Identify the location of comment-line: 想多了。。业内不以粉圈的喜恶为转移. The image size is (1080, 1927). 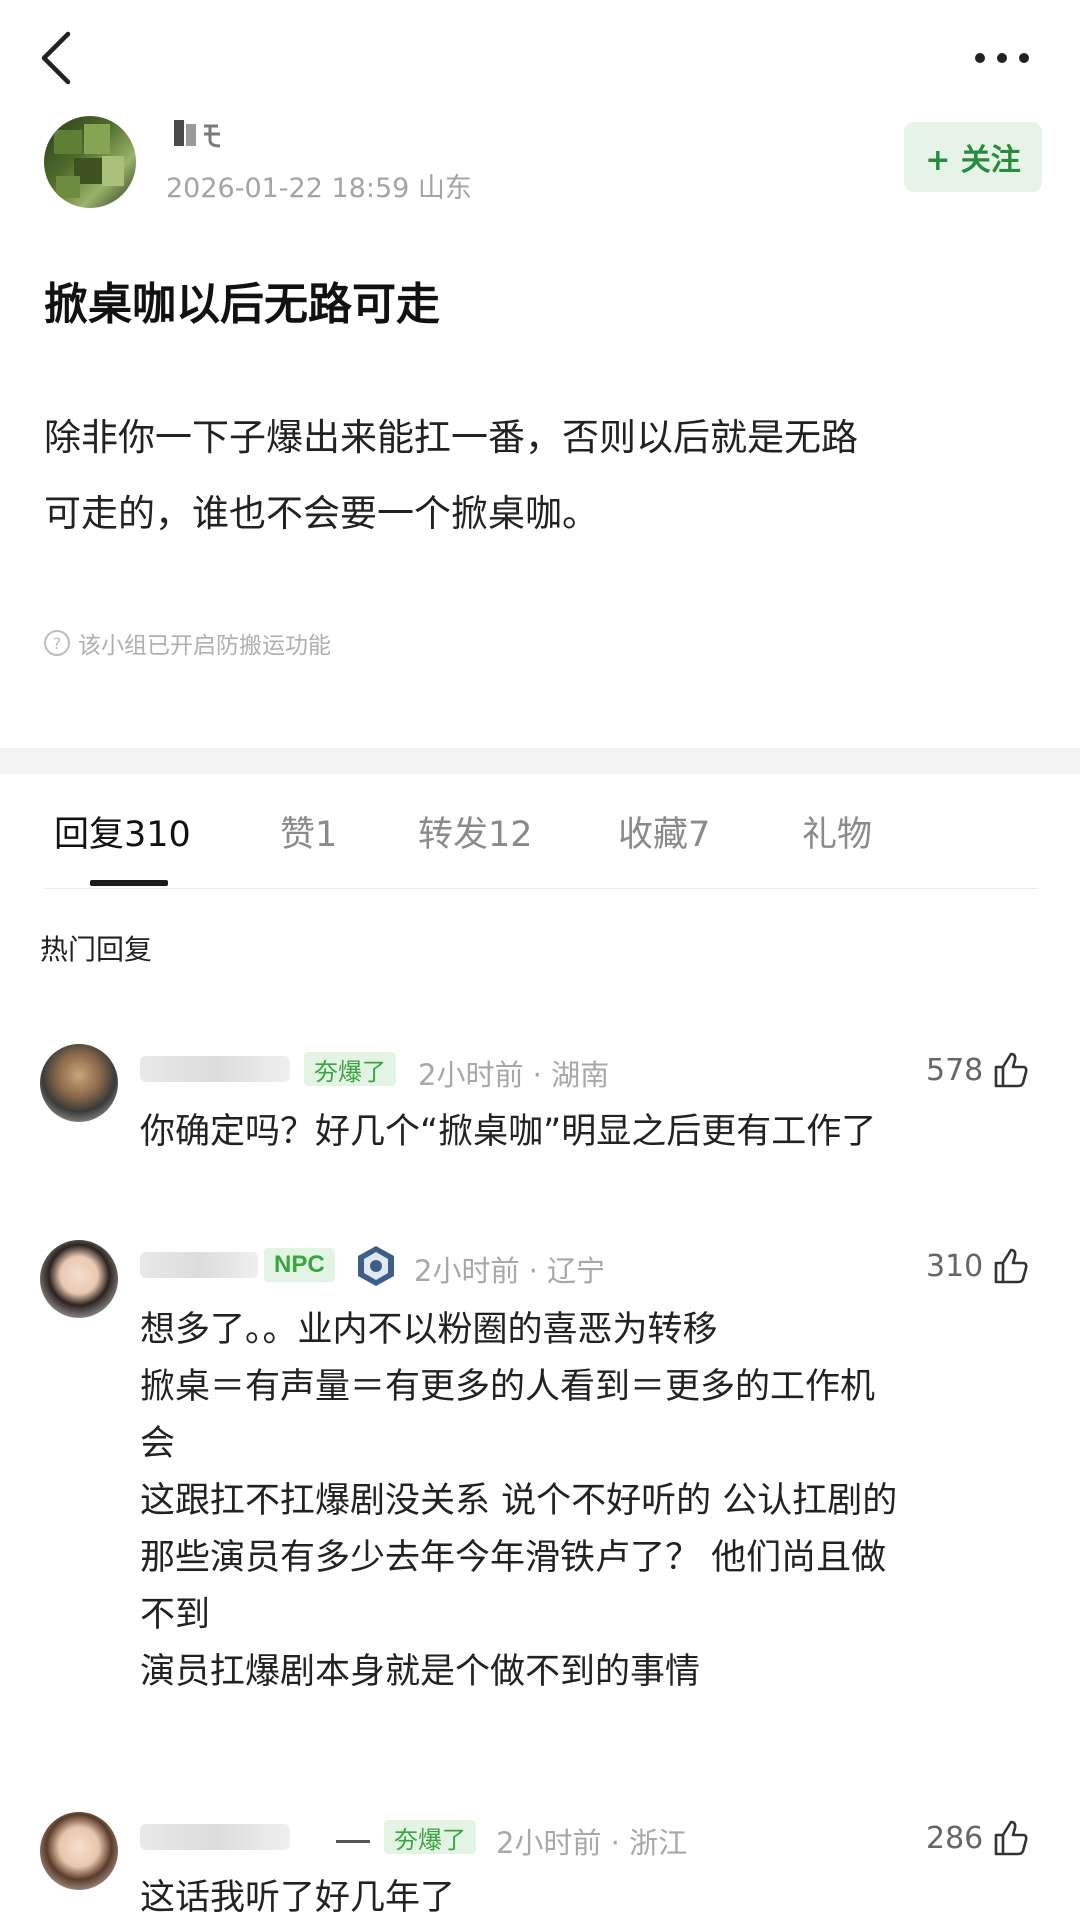
(429, 1330).